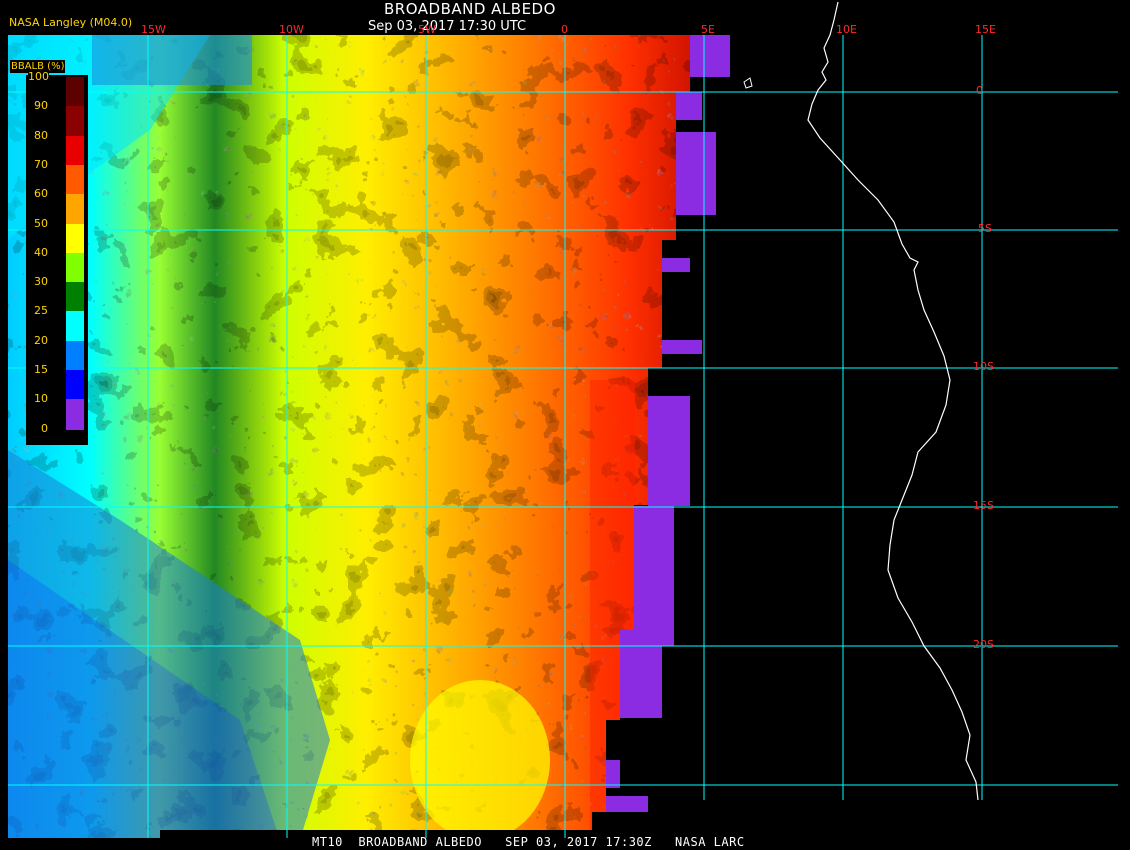 The image size is (1130, 850). I want to click on legend-tick-10: 10, so click(41, 399).